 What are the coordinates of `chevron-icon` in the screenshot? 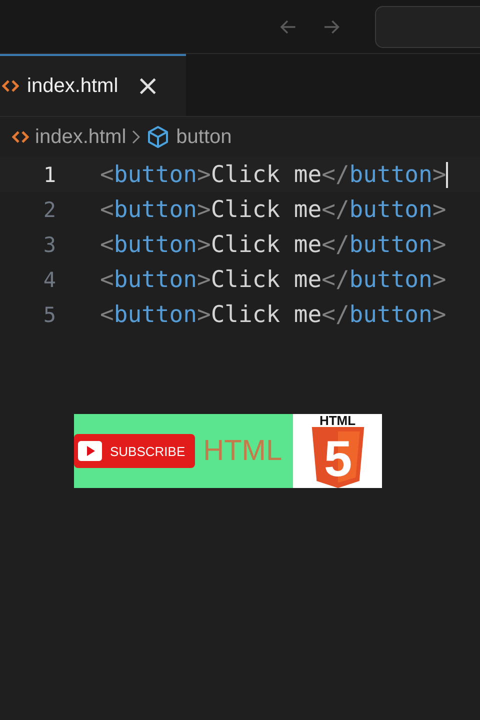 It's located at (136, 137).